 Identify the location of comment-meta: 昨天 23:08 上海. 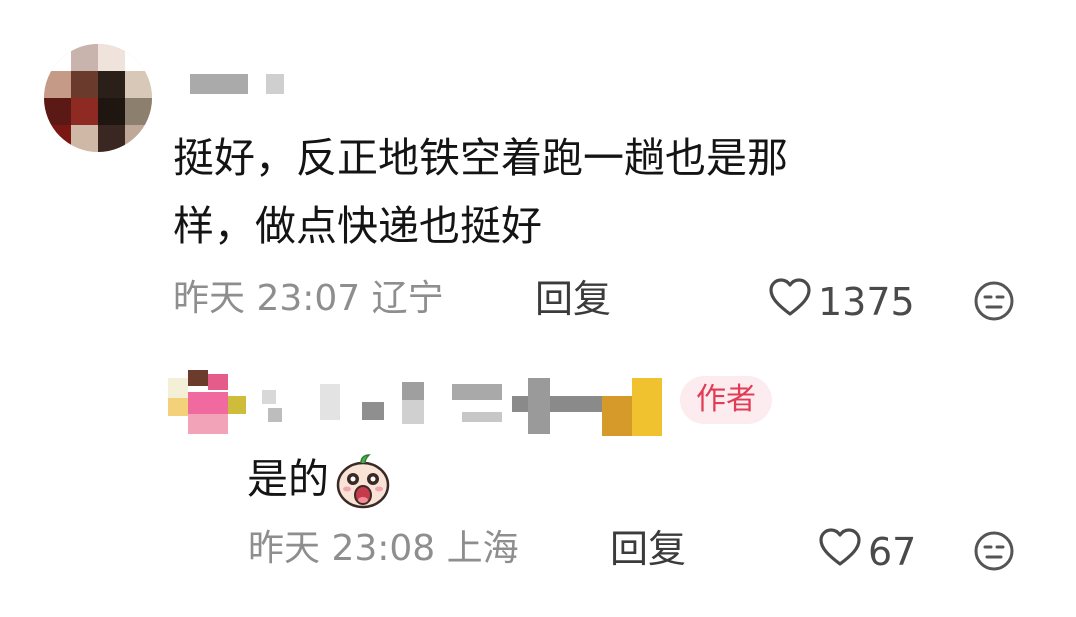
(383, 548).